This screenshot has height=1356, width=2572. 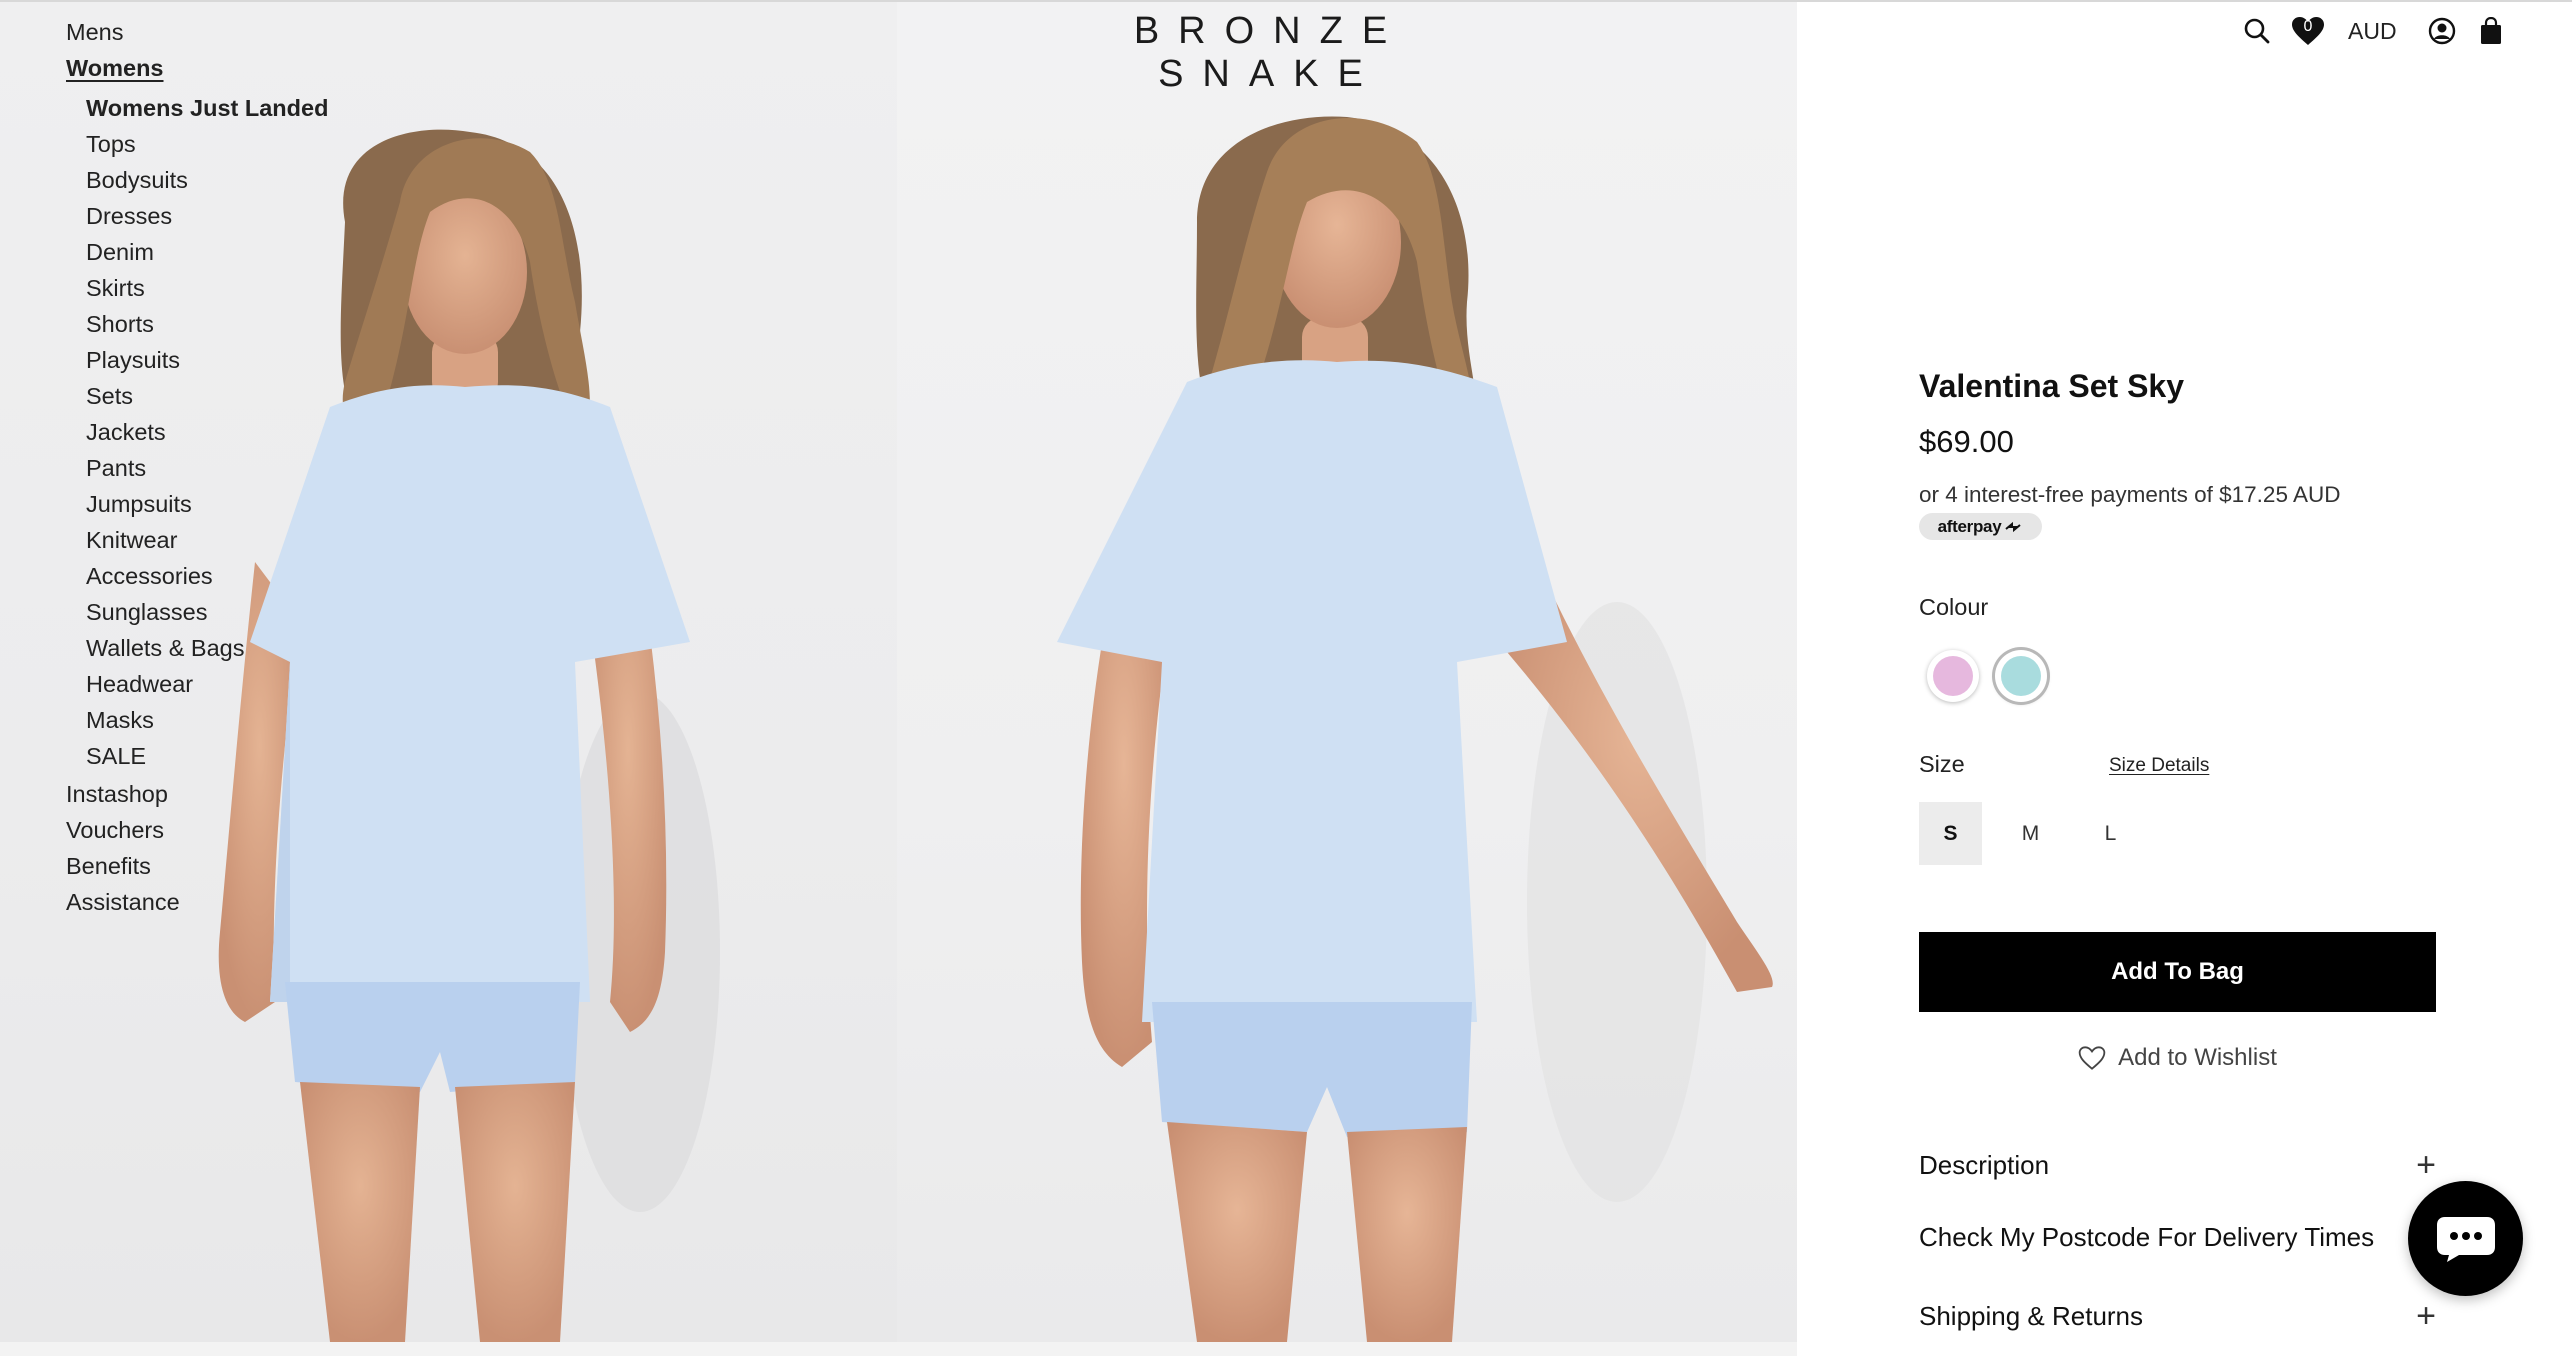 I want to click on product-title: Valentina Set Sky, so click(x=2052, y=386).